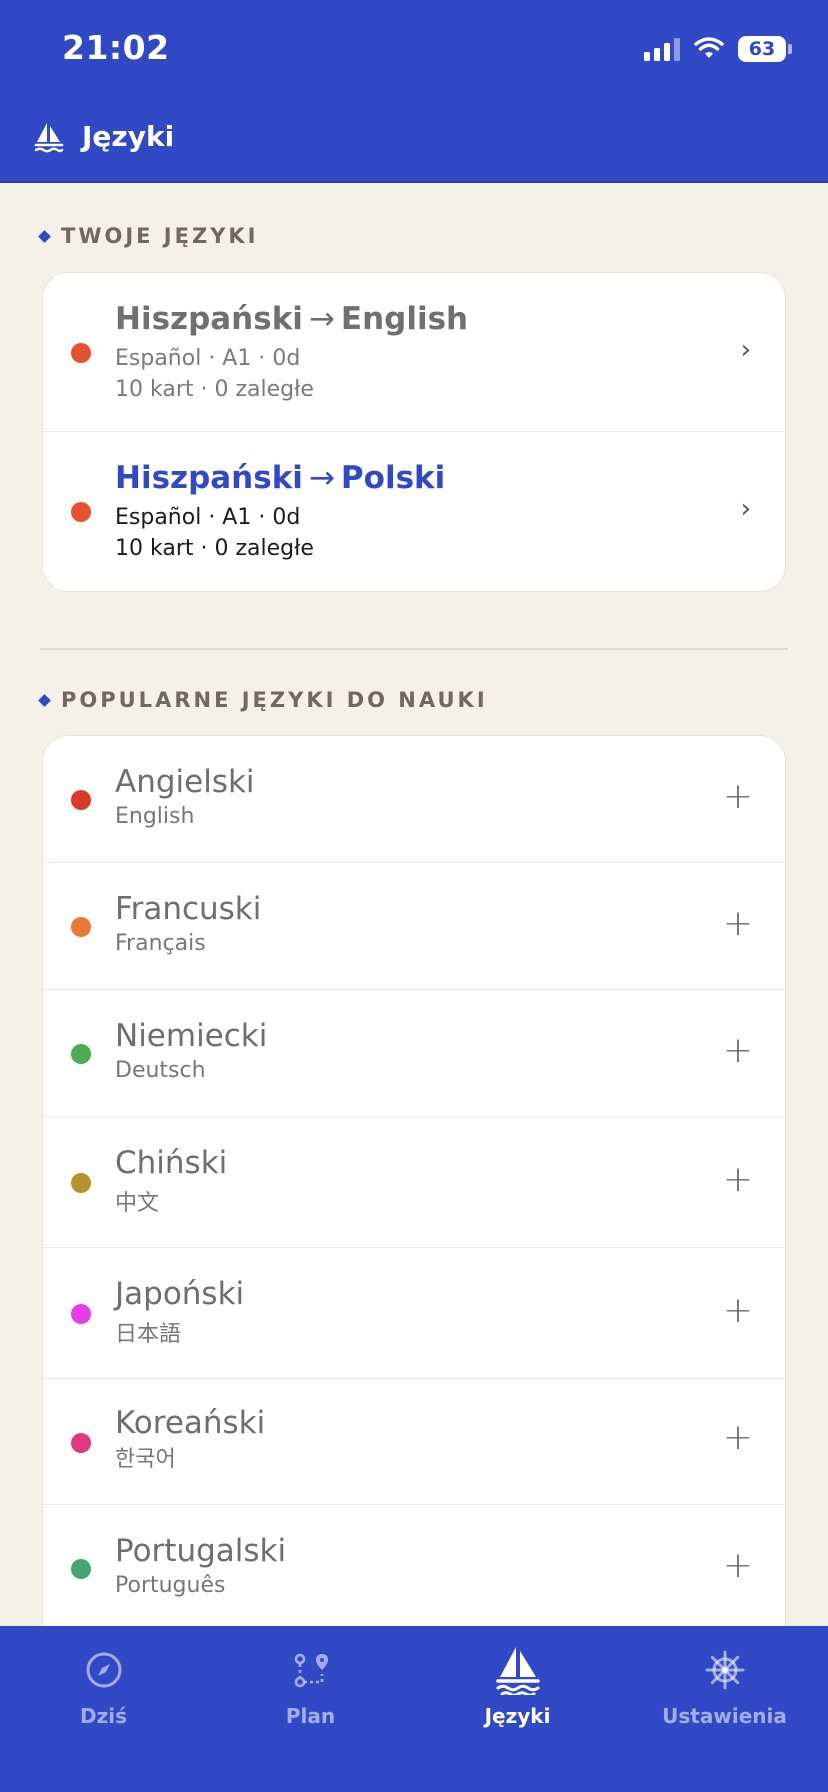 The height and width of the screenshot is (1792, 828). I want to click on tab-plan: Plan, so click(310, 1686).